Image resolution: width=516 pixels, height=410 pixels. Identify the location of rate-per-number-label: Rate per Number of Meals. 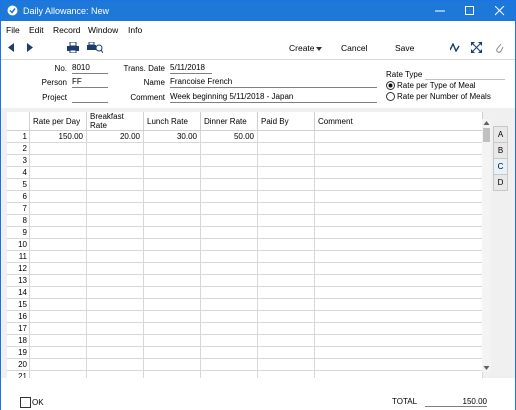
(444, 96).